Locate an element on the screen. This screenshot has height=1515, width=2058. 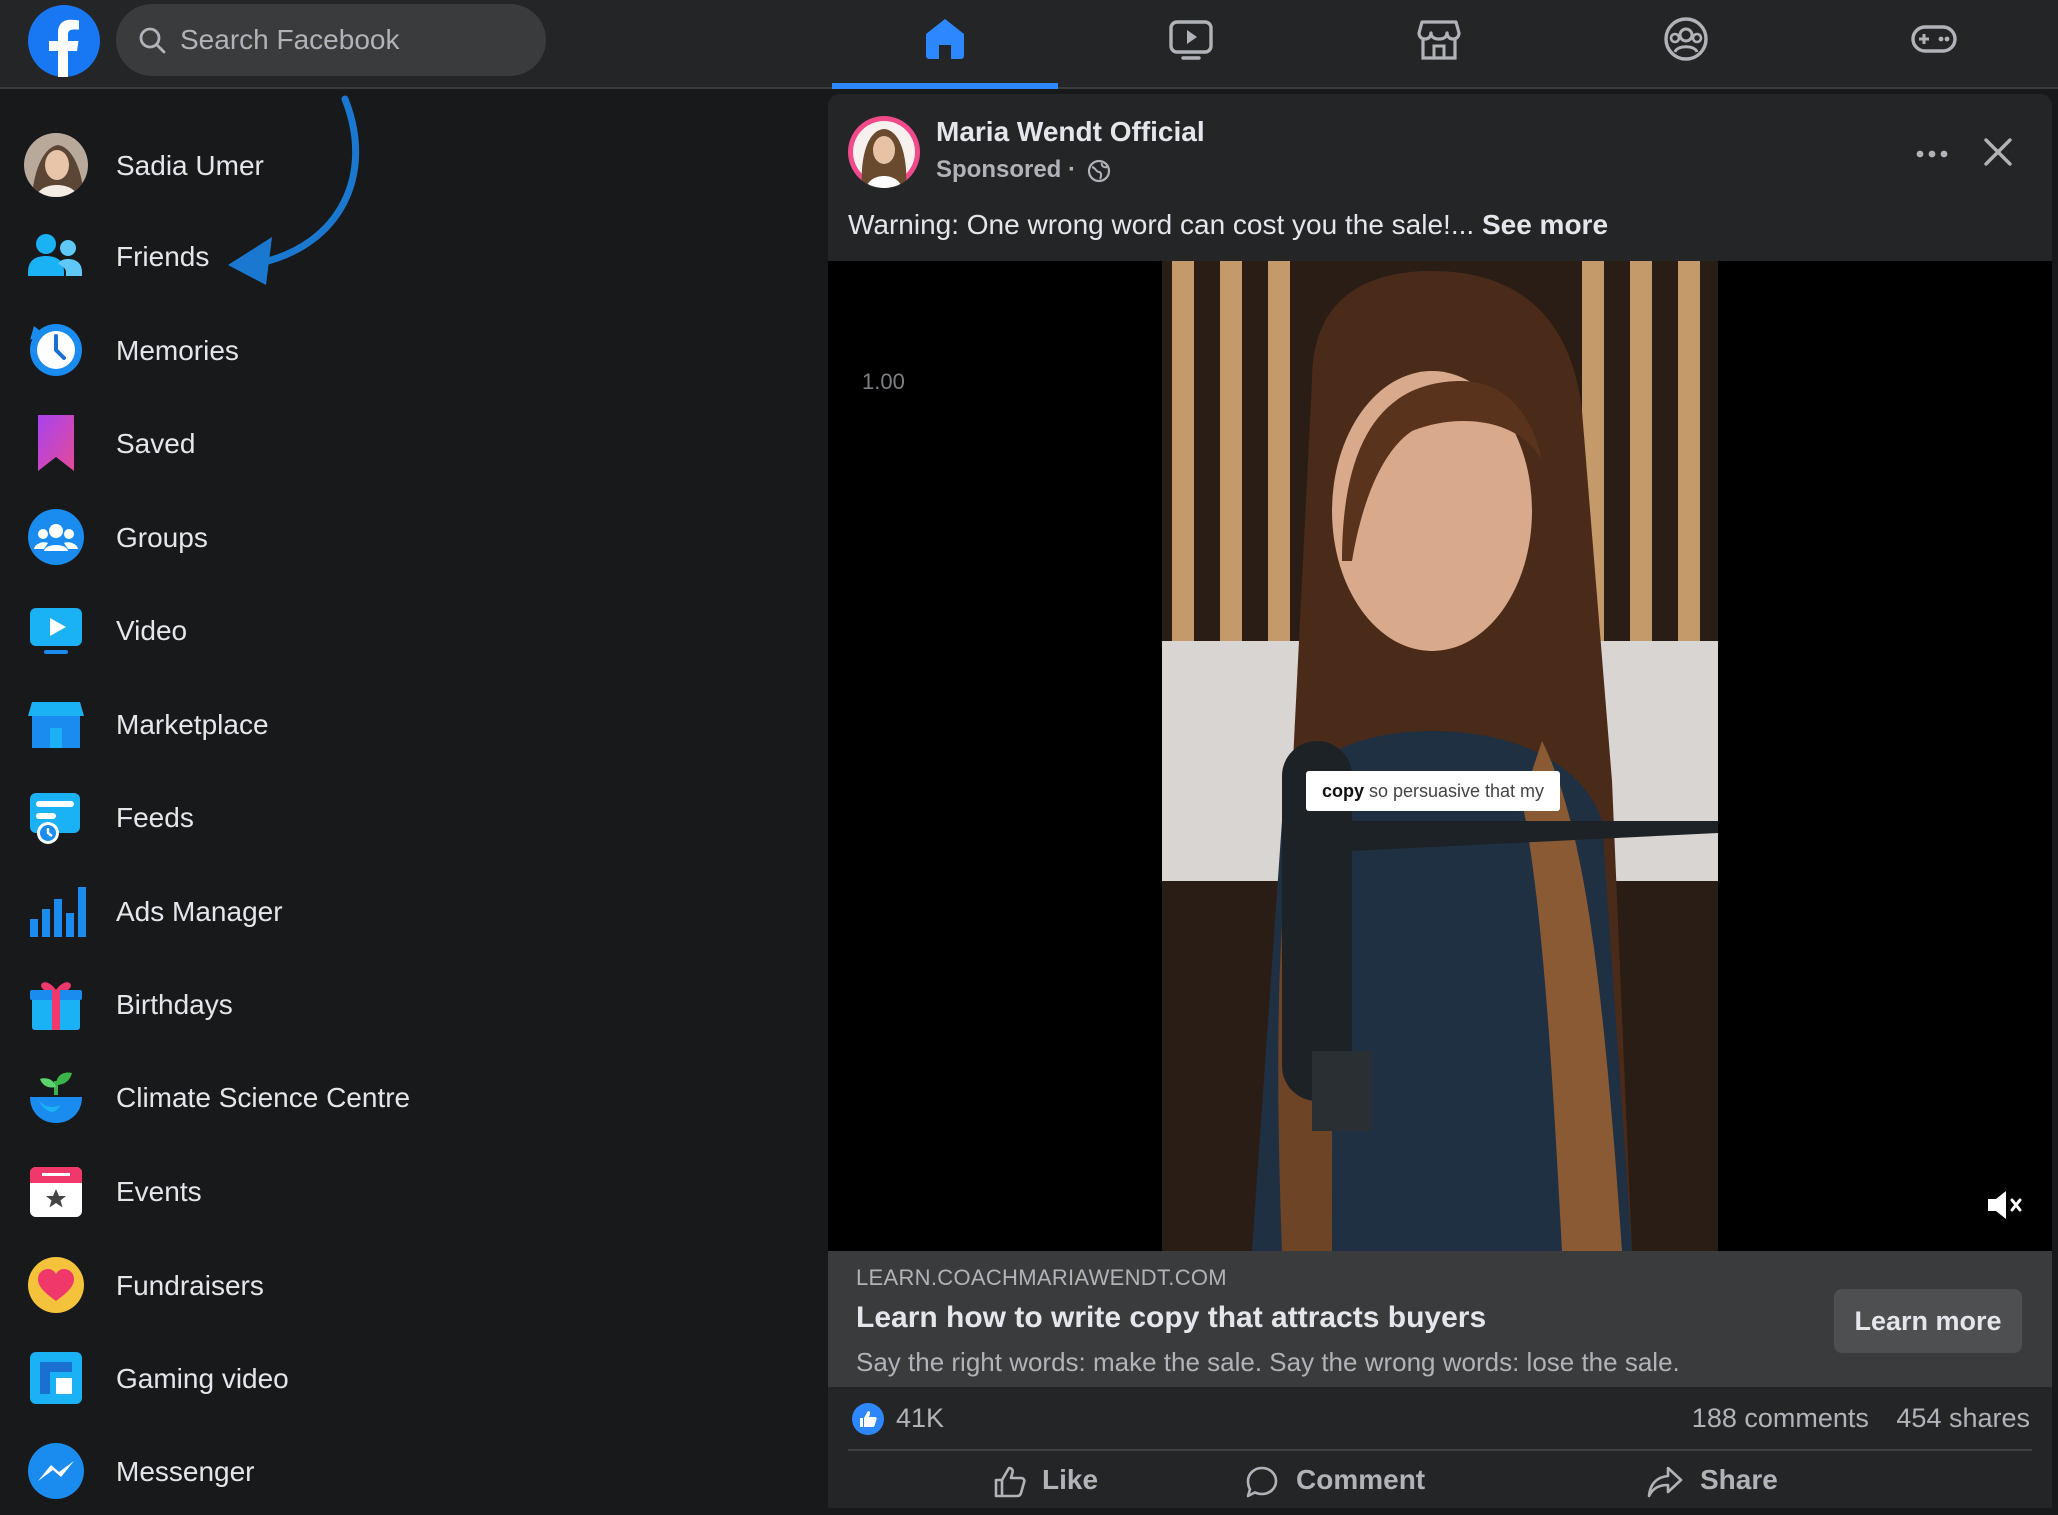
comments-count: 188 comments is located at coordinates (1780, 1418).